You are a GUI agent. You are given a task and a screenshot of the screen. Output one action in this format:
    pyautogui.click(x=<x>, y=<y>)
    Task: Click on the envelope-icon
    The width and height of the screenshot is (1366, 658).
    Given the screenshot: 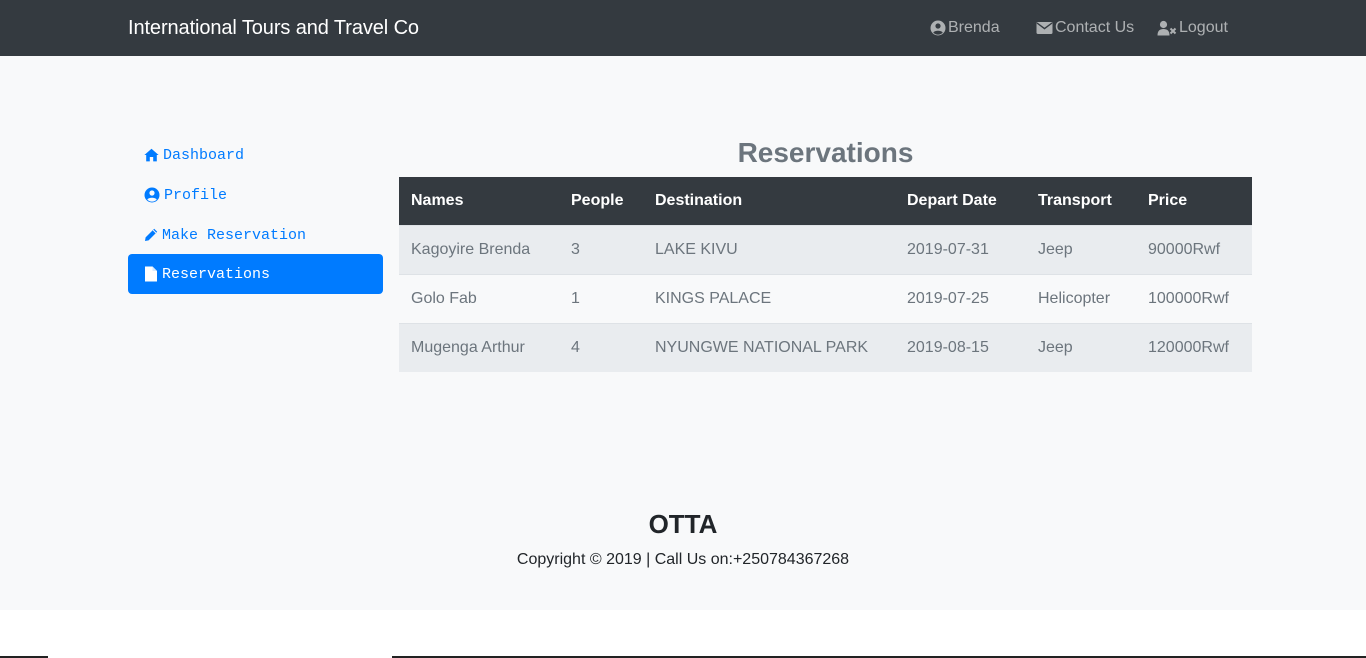 What is the action you would take?
    pyautogui.click(x=1045, y=28)
    